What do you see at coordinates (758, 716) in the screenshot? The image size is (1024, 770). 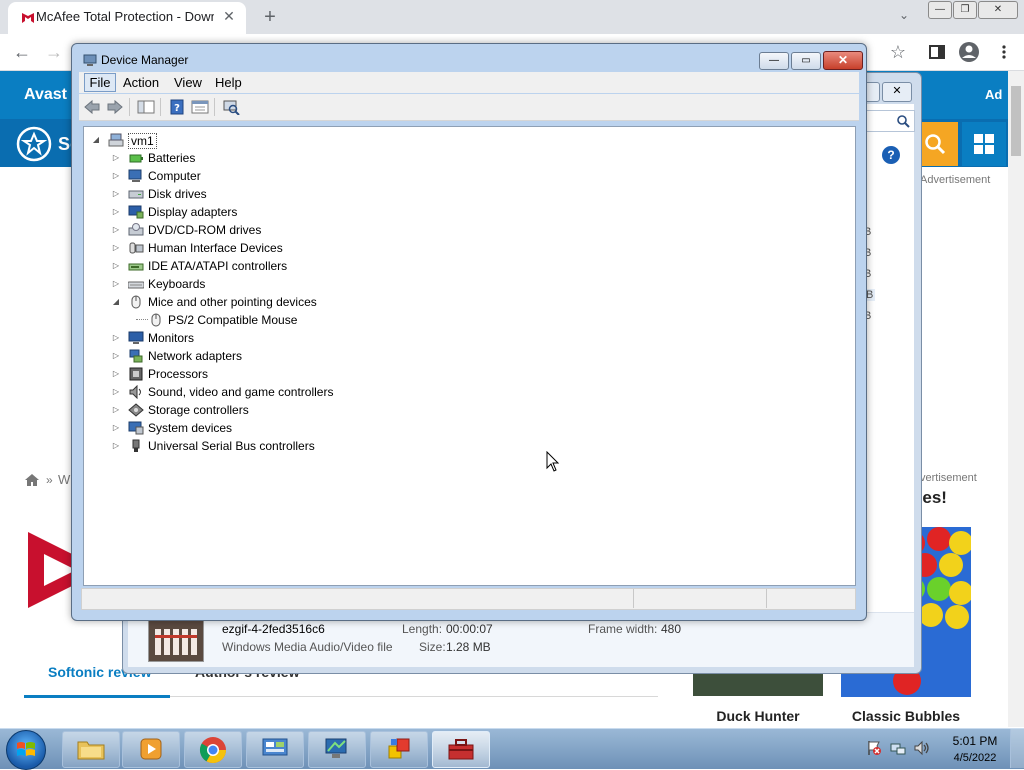 I see `game-name-duck-hunter: Duck Hunter` at bounding box center [758, 716].